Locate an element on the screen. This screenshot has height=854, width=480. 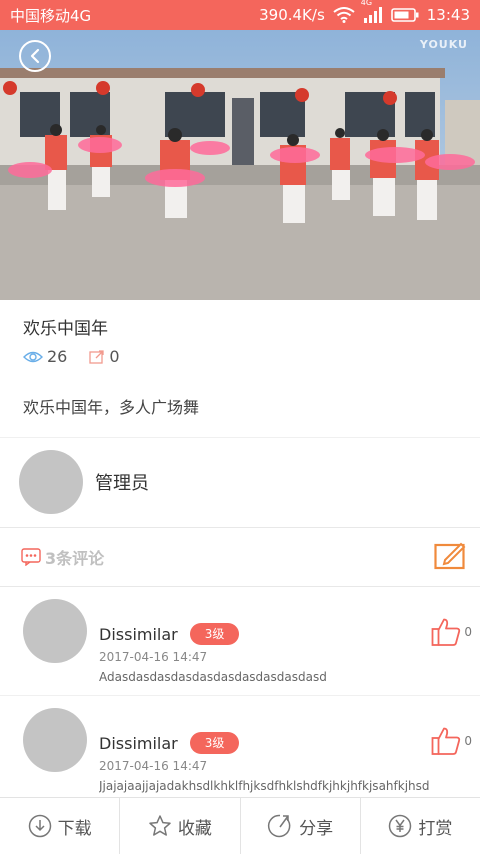
comments-header: 3条评论 is located at coordinates (240, 557).